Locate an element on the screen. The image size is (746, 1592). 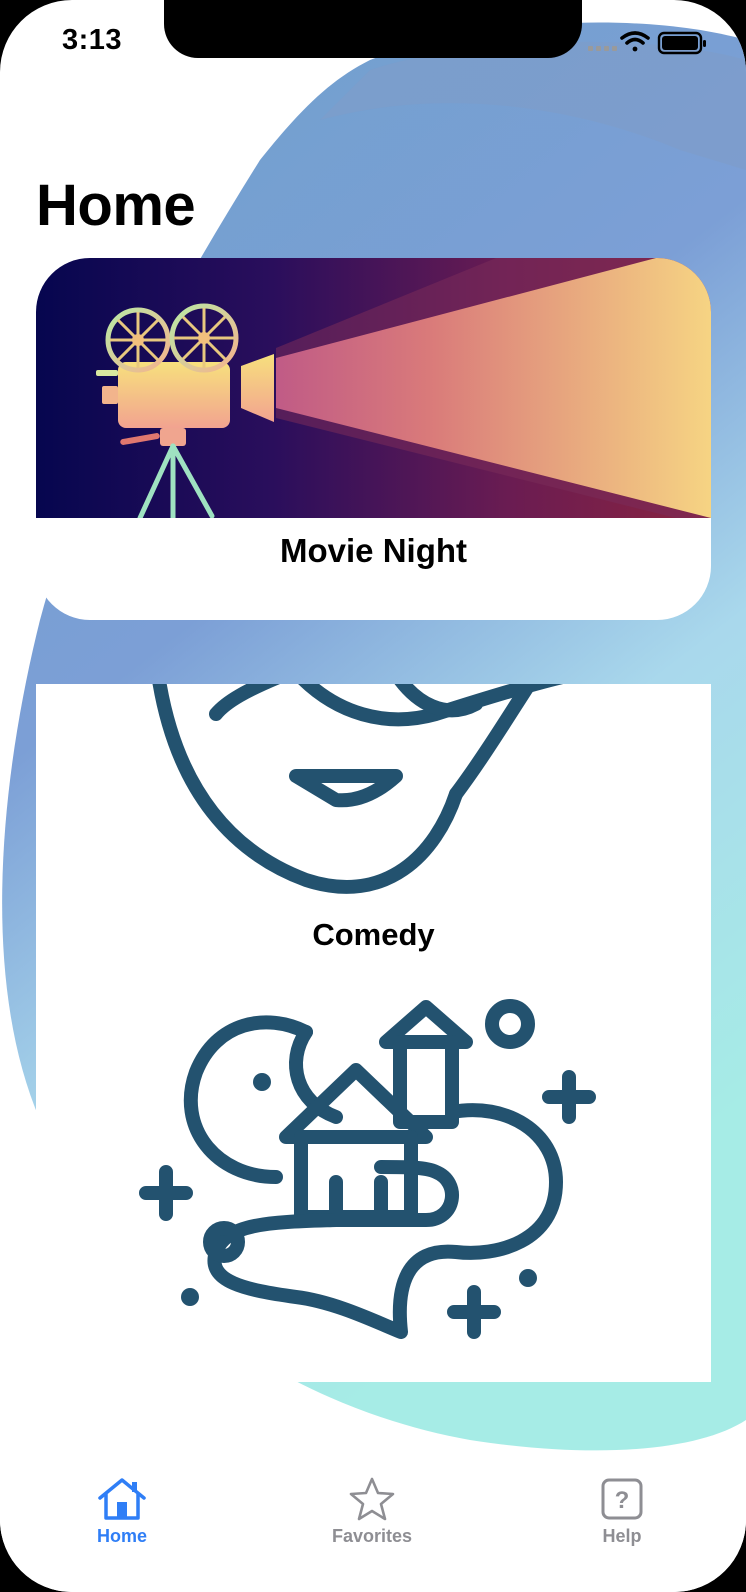
comedy-mask-icon is located at coordinates (358, 789).